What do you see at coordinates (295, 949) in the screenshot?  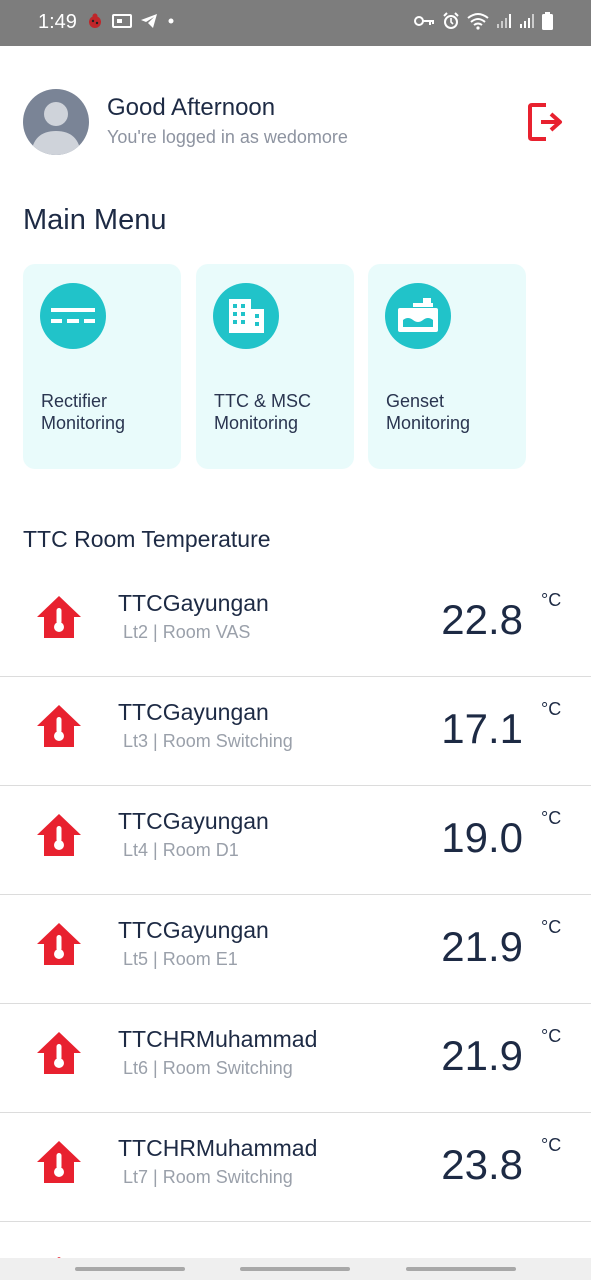 I see `temperature-row: TTCGayungan Lt5 | Room E1 21.9 °C` at bounding box center [295, 949].